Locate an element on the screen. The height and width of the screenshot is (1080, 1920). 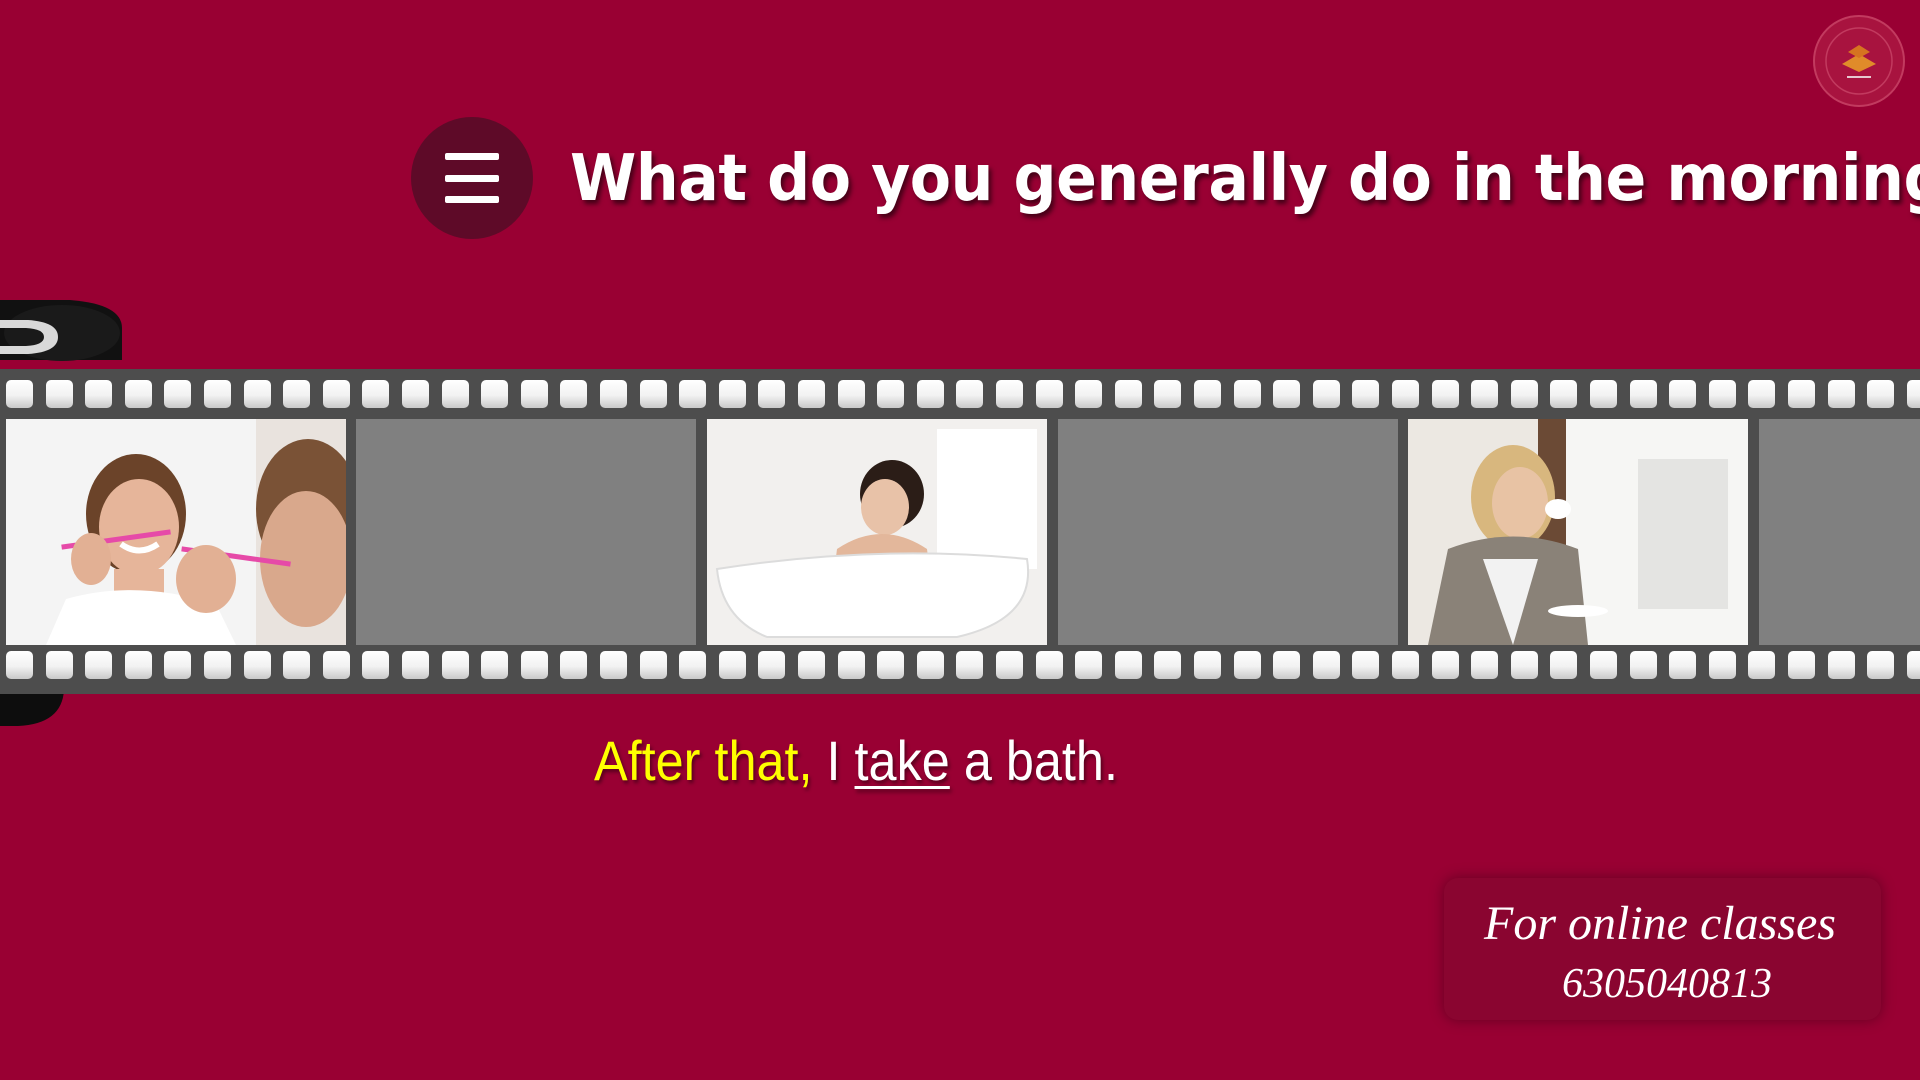
school-logo is located at coordinates (1859, 61).